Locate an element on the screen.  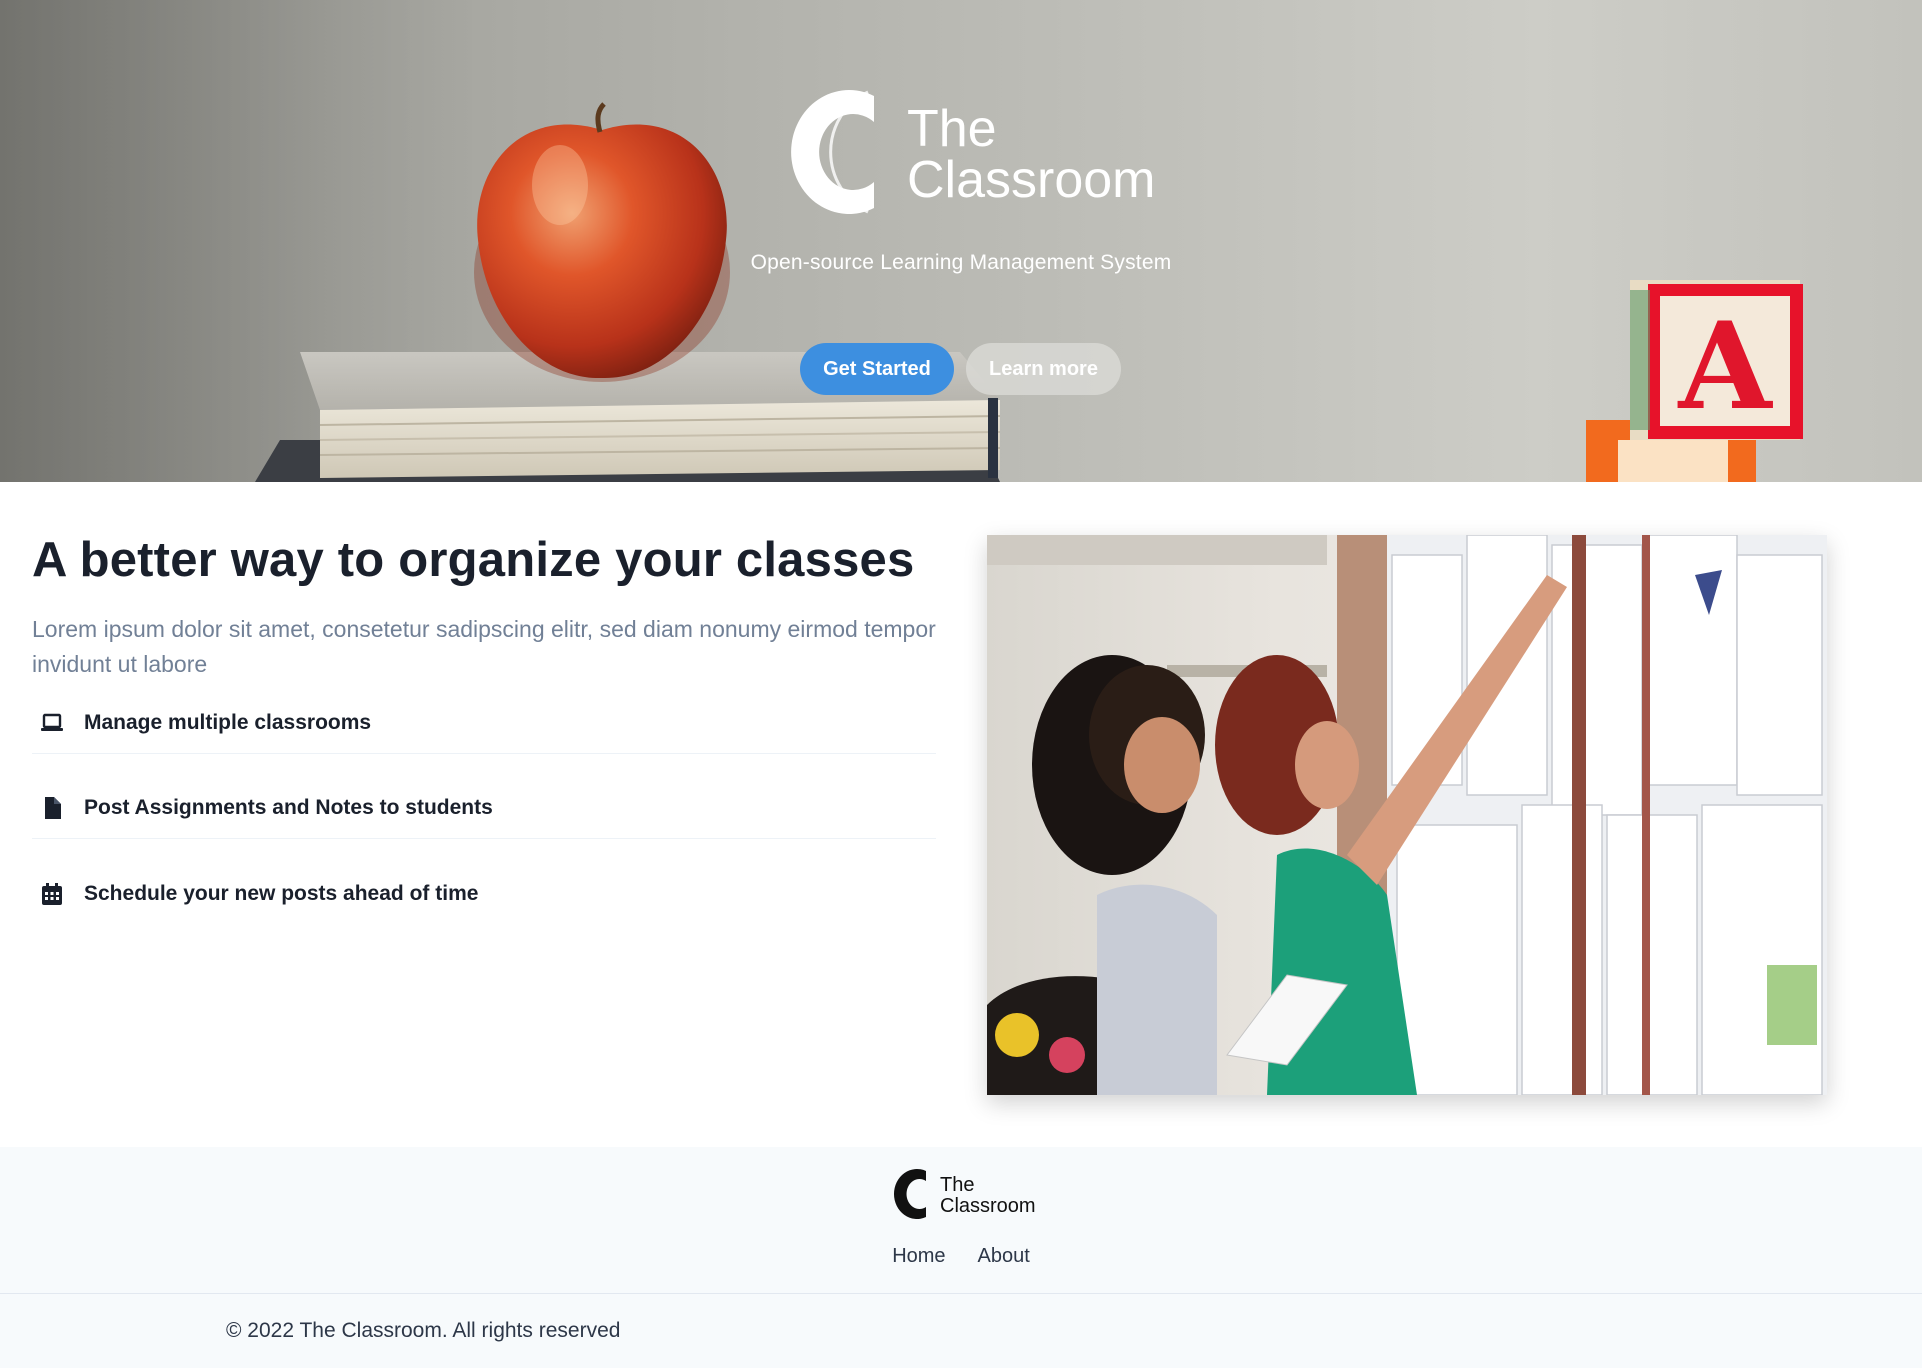
feature-item-schedule-posts: Schedule your new posts ahead of time is located at coordinates (484, 894).